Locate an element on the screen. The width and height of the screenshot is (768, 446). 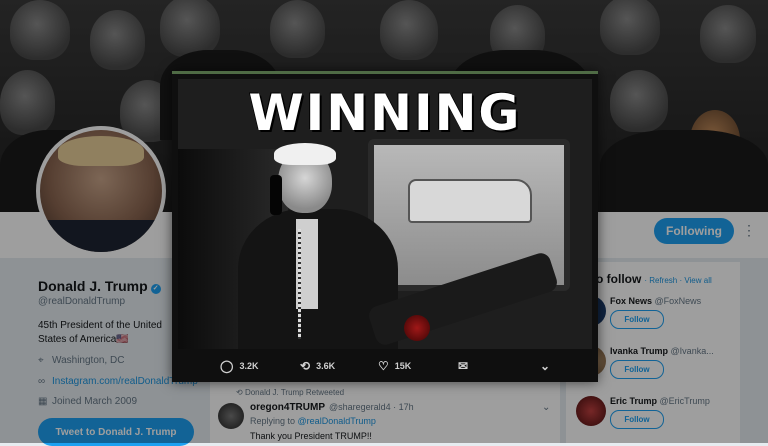
reply-icon: ◯ is located at coordinates (227, 366).